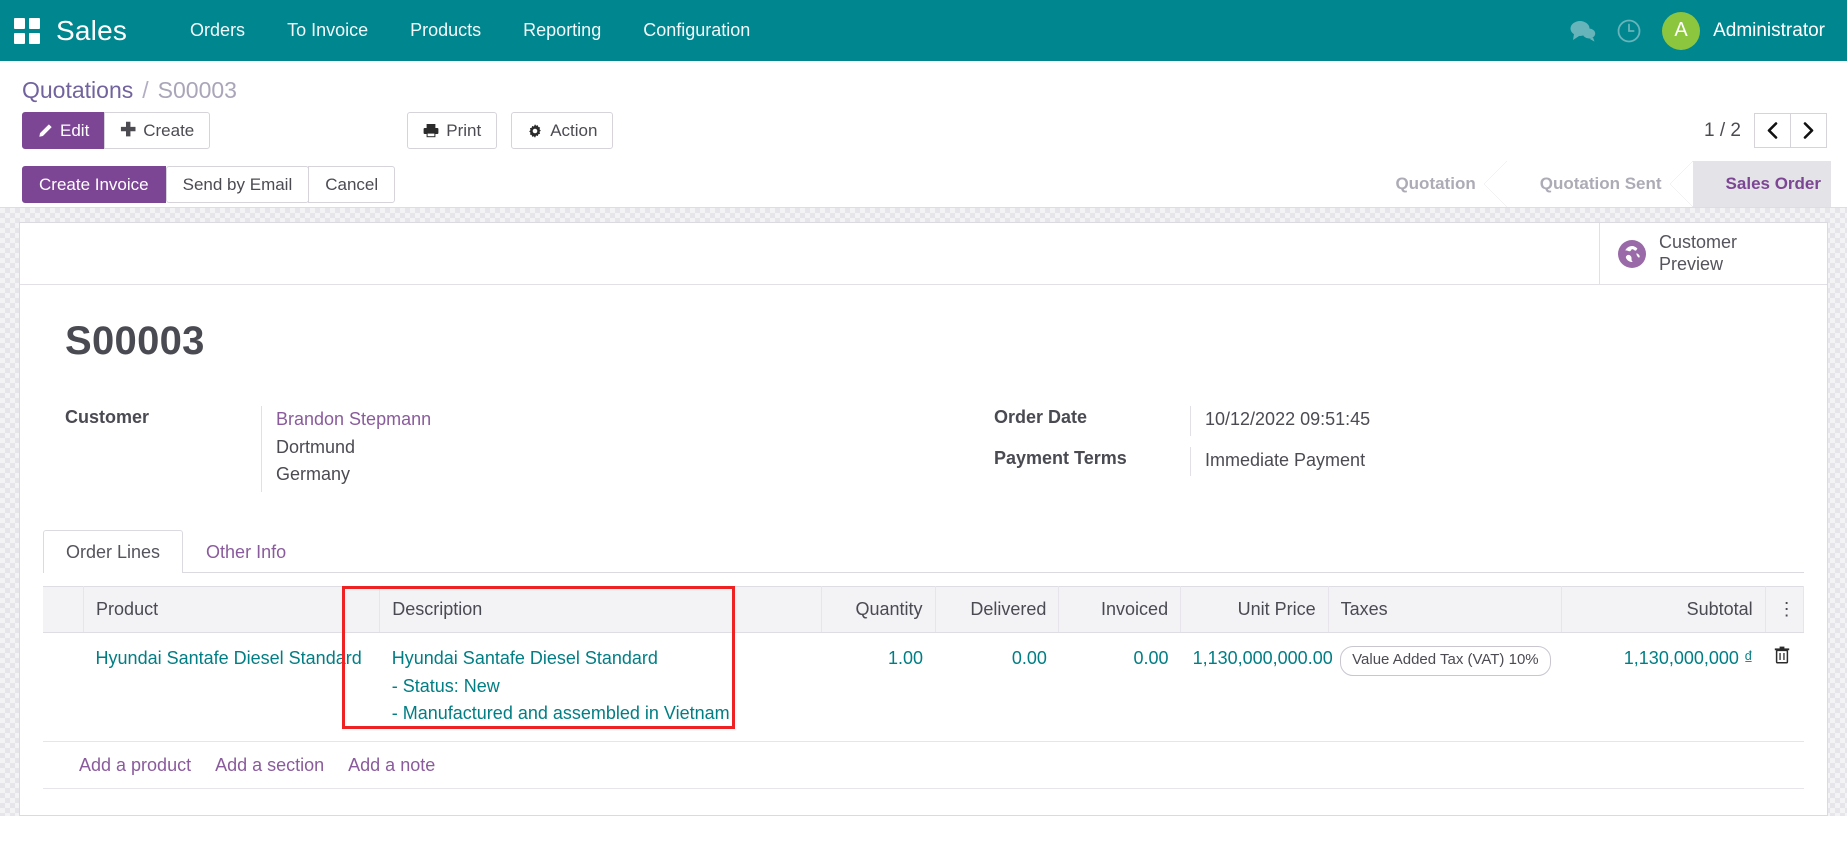  What do you see at coordinates (1445, 661) in the screenshot?
I see `tax-badge: Value Added Tax (VAT) 10%` at bounding box center [1445, 661].